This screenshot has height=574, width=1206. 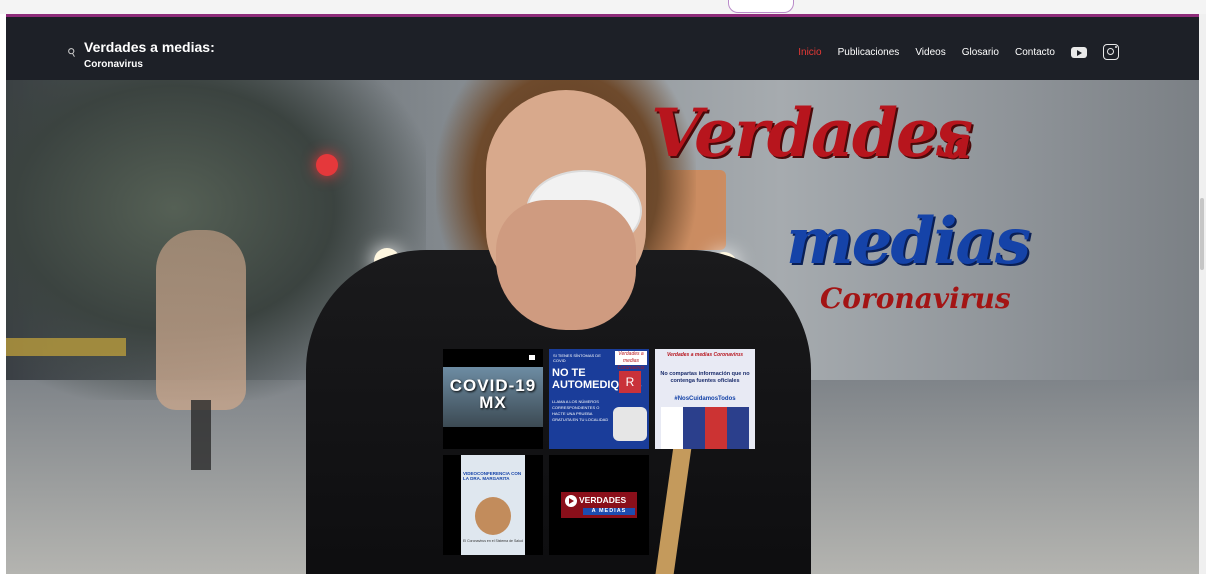 What do you see at coordinates (577, 358) in the screenshot?
I see `tile2-top-text: SI TIENES SÍNTOMAS DE COVID` at bounding box center [577, 358].